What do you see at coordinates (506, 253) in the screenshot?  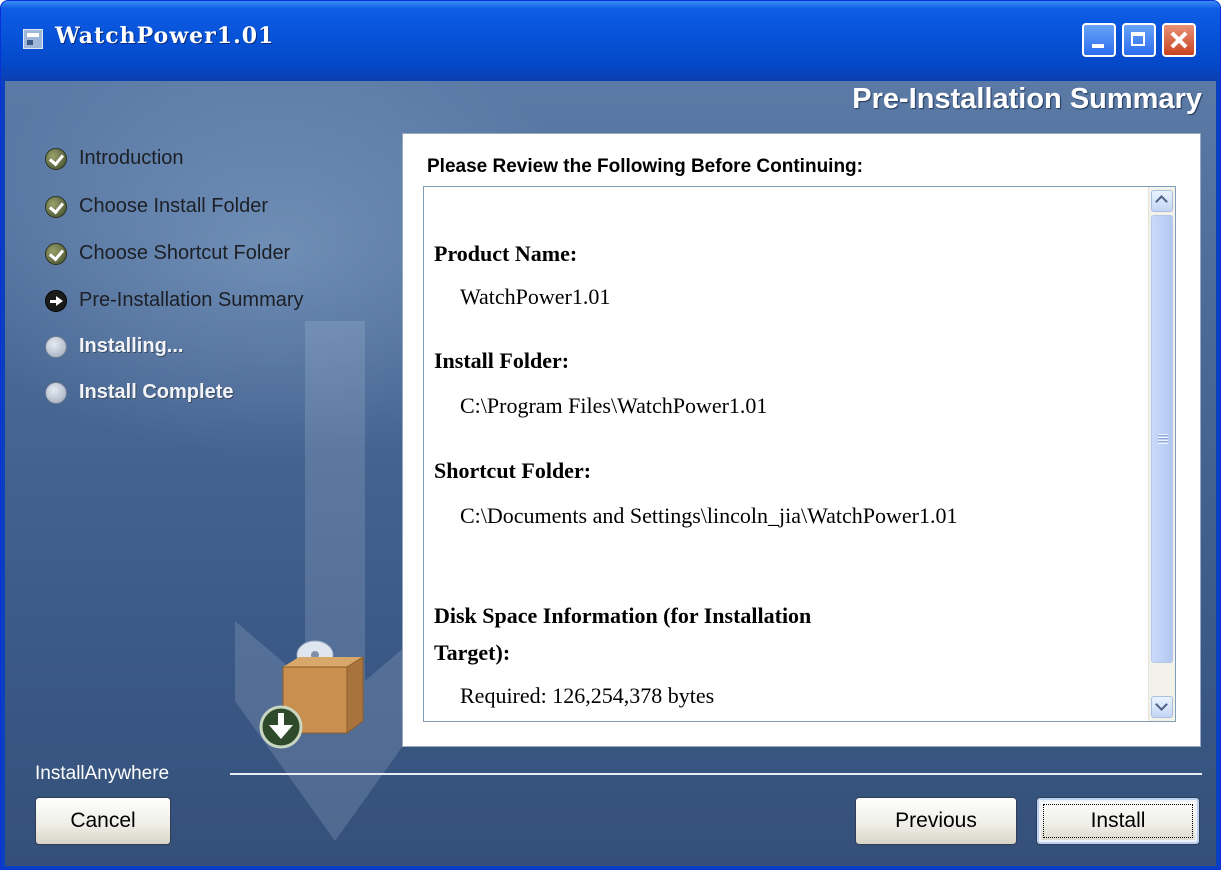 I see `product-name-label: Product Name:` at bounding box center [506, 253].